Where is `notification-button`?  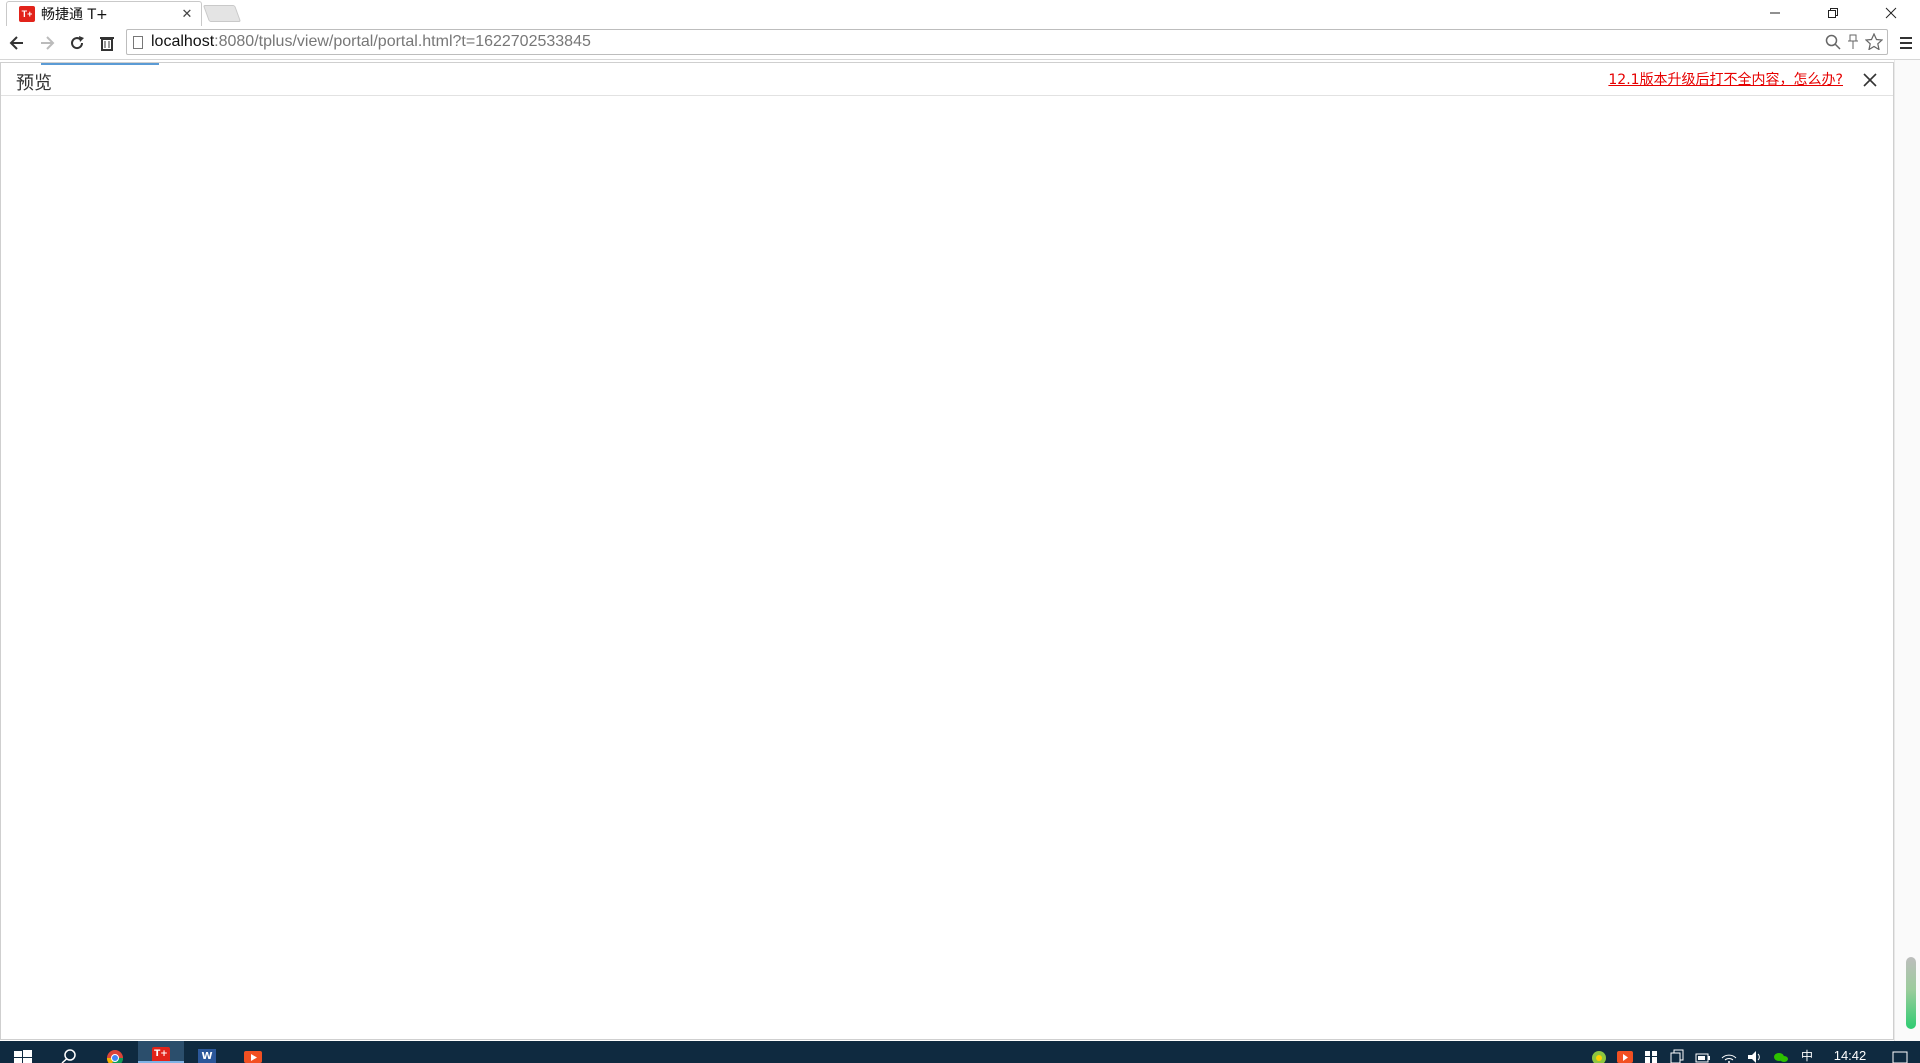 notification-button is located at coordinates (1900, 1052).